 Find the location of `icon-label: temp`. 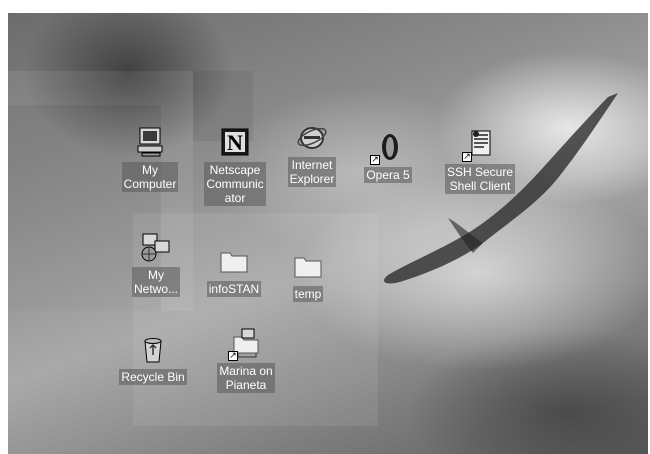

icon-label: temp is located at coordinates (308, 294).